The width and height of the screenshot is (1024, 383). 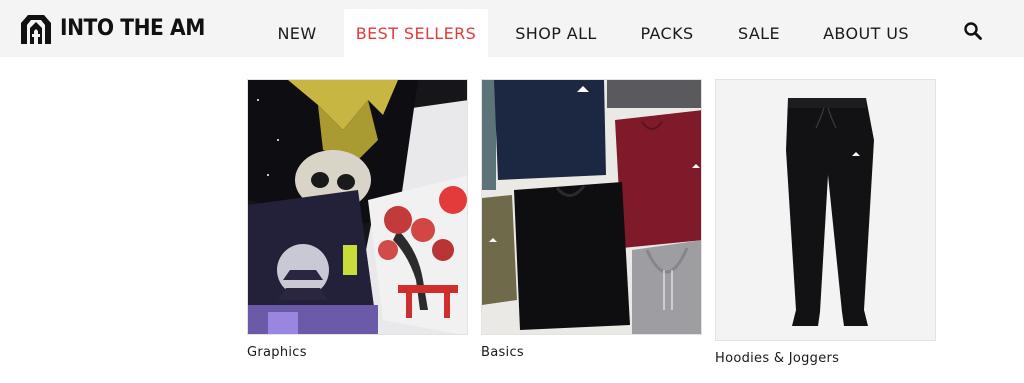 I want to click on search-icon, so click(x=973, y=31).